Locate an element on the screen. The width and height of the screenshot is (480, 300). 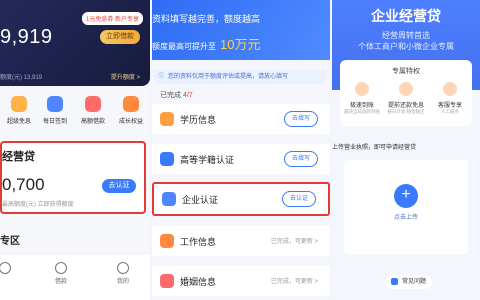
progress-text: 已完成 4/7 is located at coordinates (176, 95).